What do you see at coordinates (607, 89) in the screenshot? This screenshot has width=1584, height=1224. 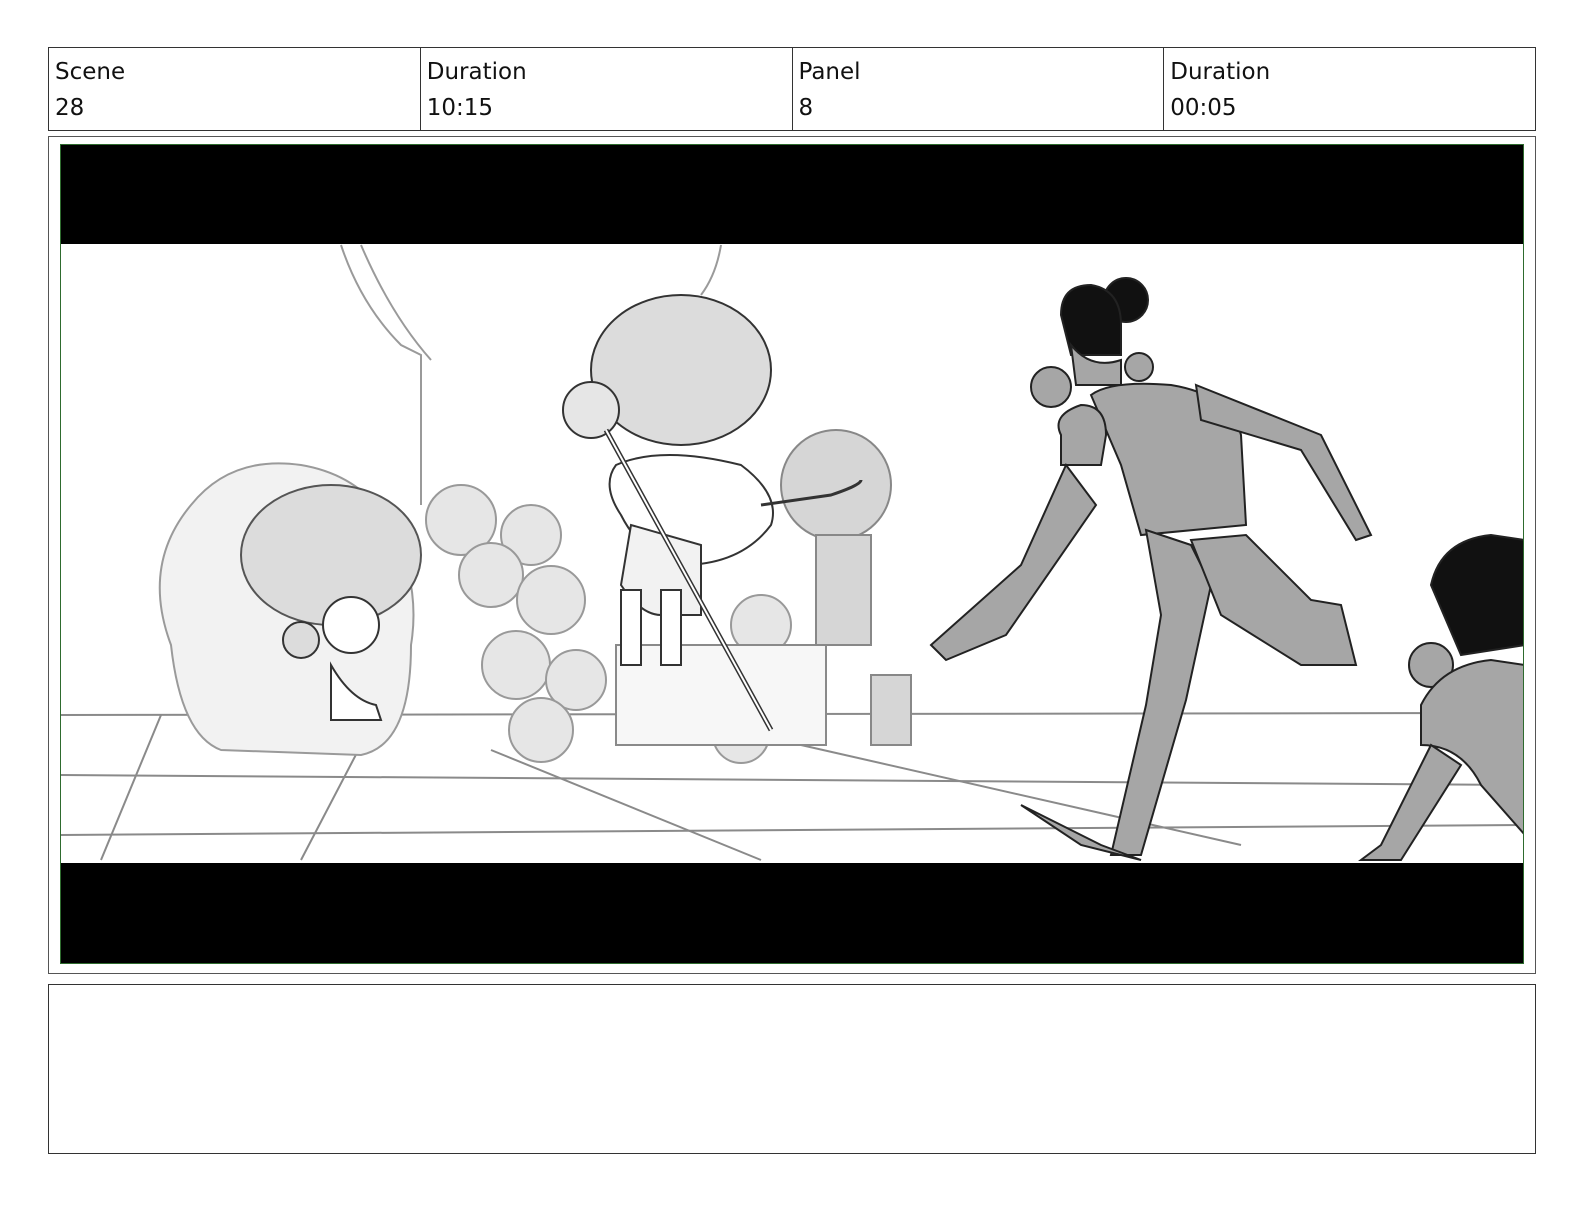 I see `scene-duration-cell: Duration 10:15` at bounding box center [607, 89].